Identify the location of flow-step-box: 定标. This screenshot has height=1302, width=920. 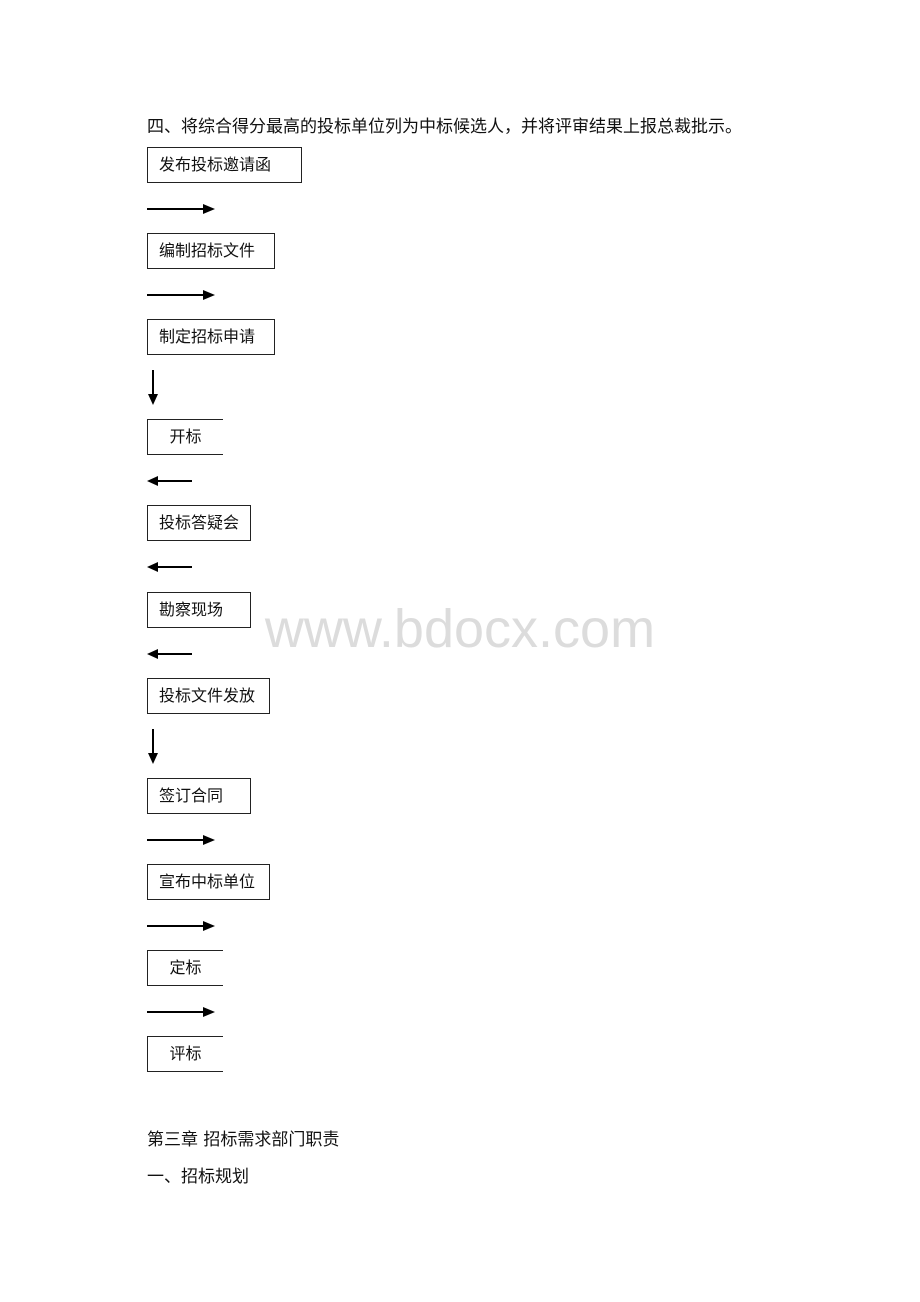
(185, 968).